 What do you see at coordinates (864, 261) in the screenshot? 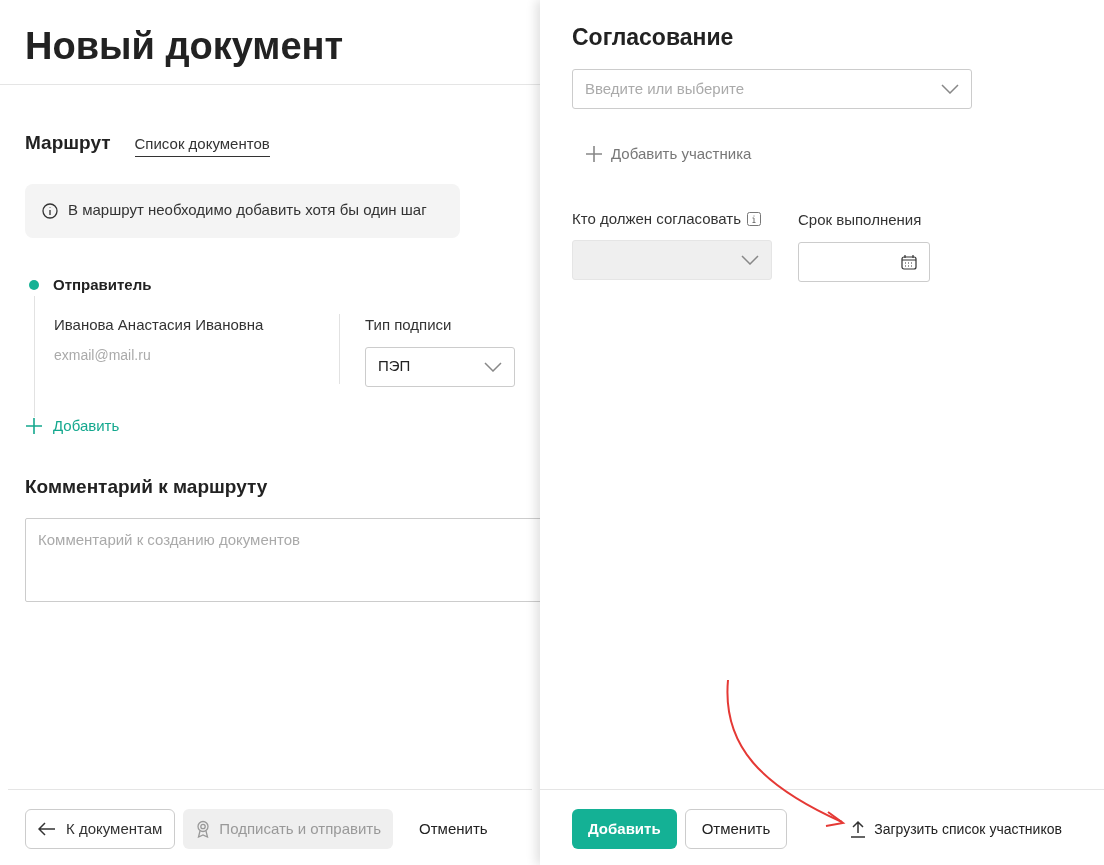
I see `date-field` at bounding box center [864, 261].